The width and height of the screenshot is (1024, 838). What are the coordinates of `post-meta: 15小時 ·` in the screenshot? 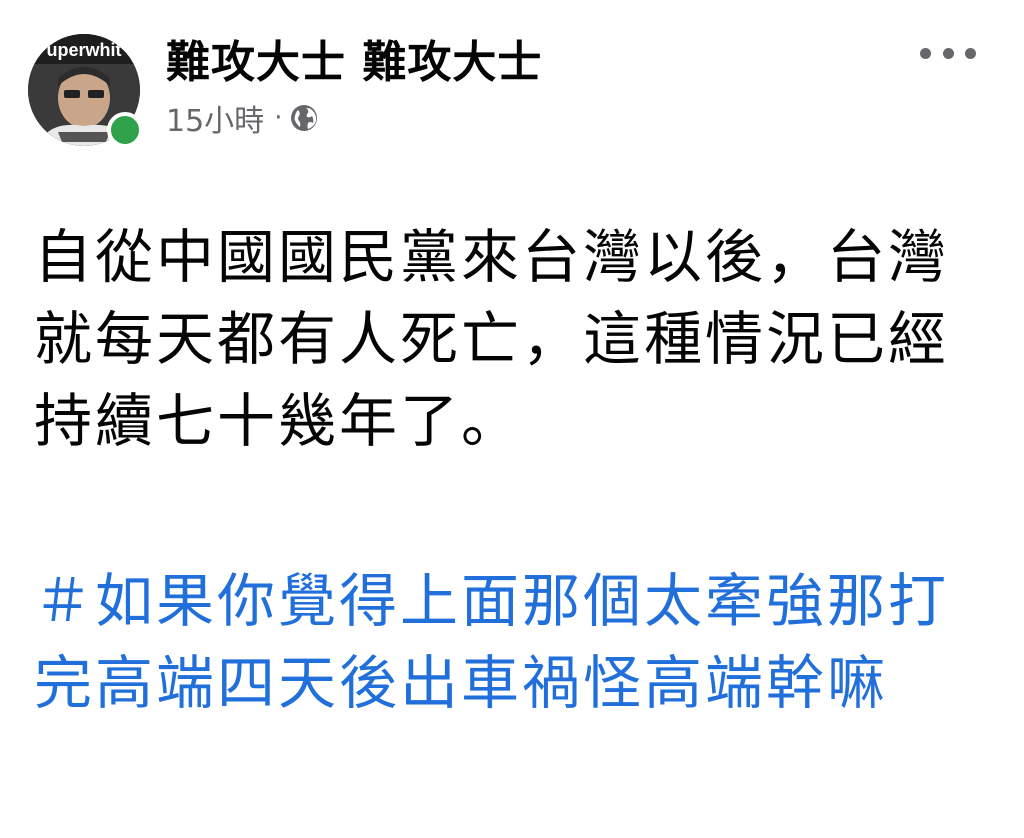 It's located at (242, 118).